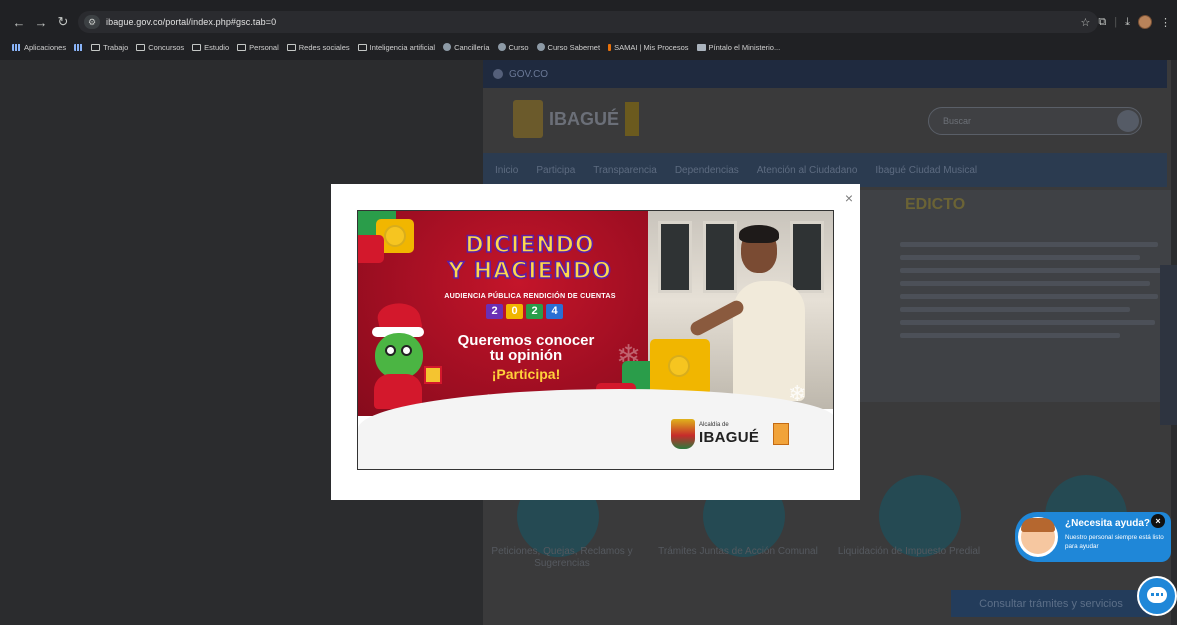 This screenshot has width=1177, height=625. Describe the element at coordinates (258, 47) in the screenshot. I see `bookmark-personal: Personal` at that location.